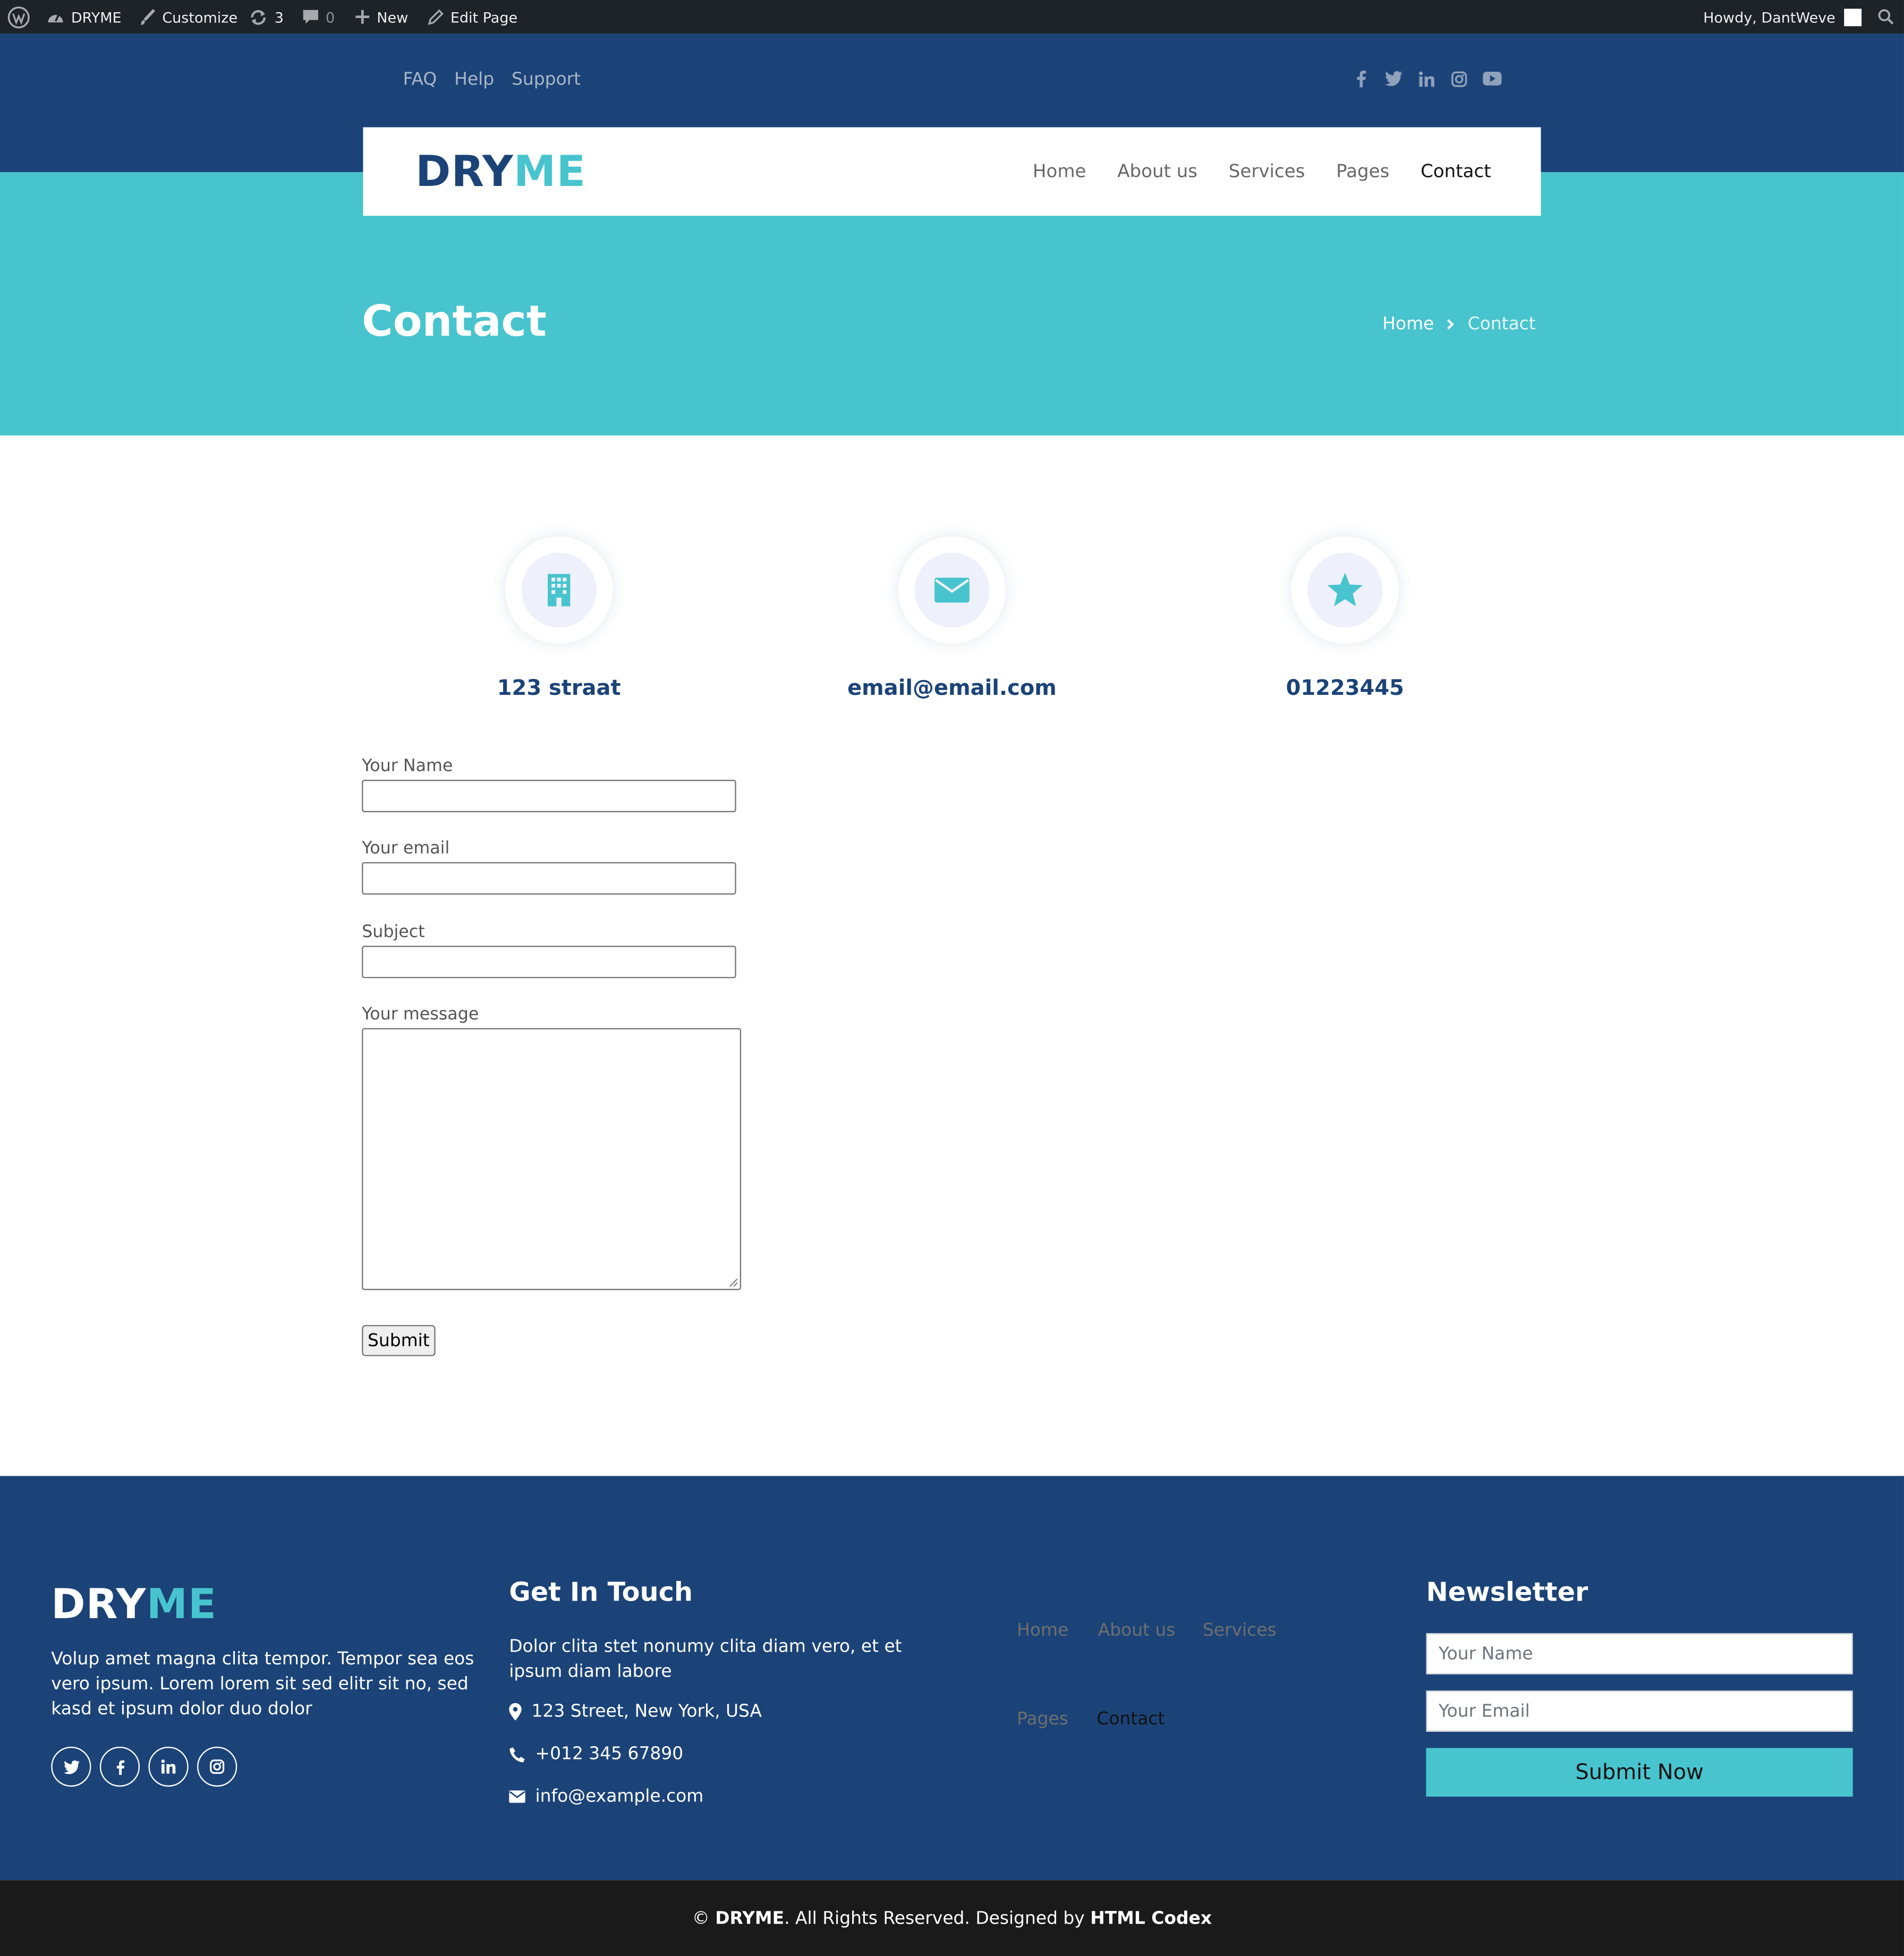 The height and width of the screenshot is (1956, 1904). Describe the element at coordinates (393, 932) in the screenshot. I see `subject-label: Subject` at that location.